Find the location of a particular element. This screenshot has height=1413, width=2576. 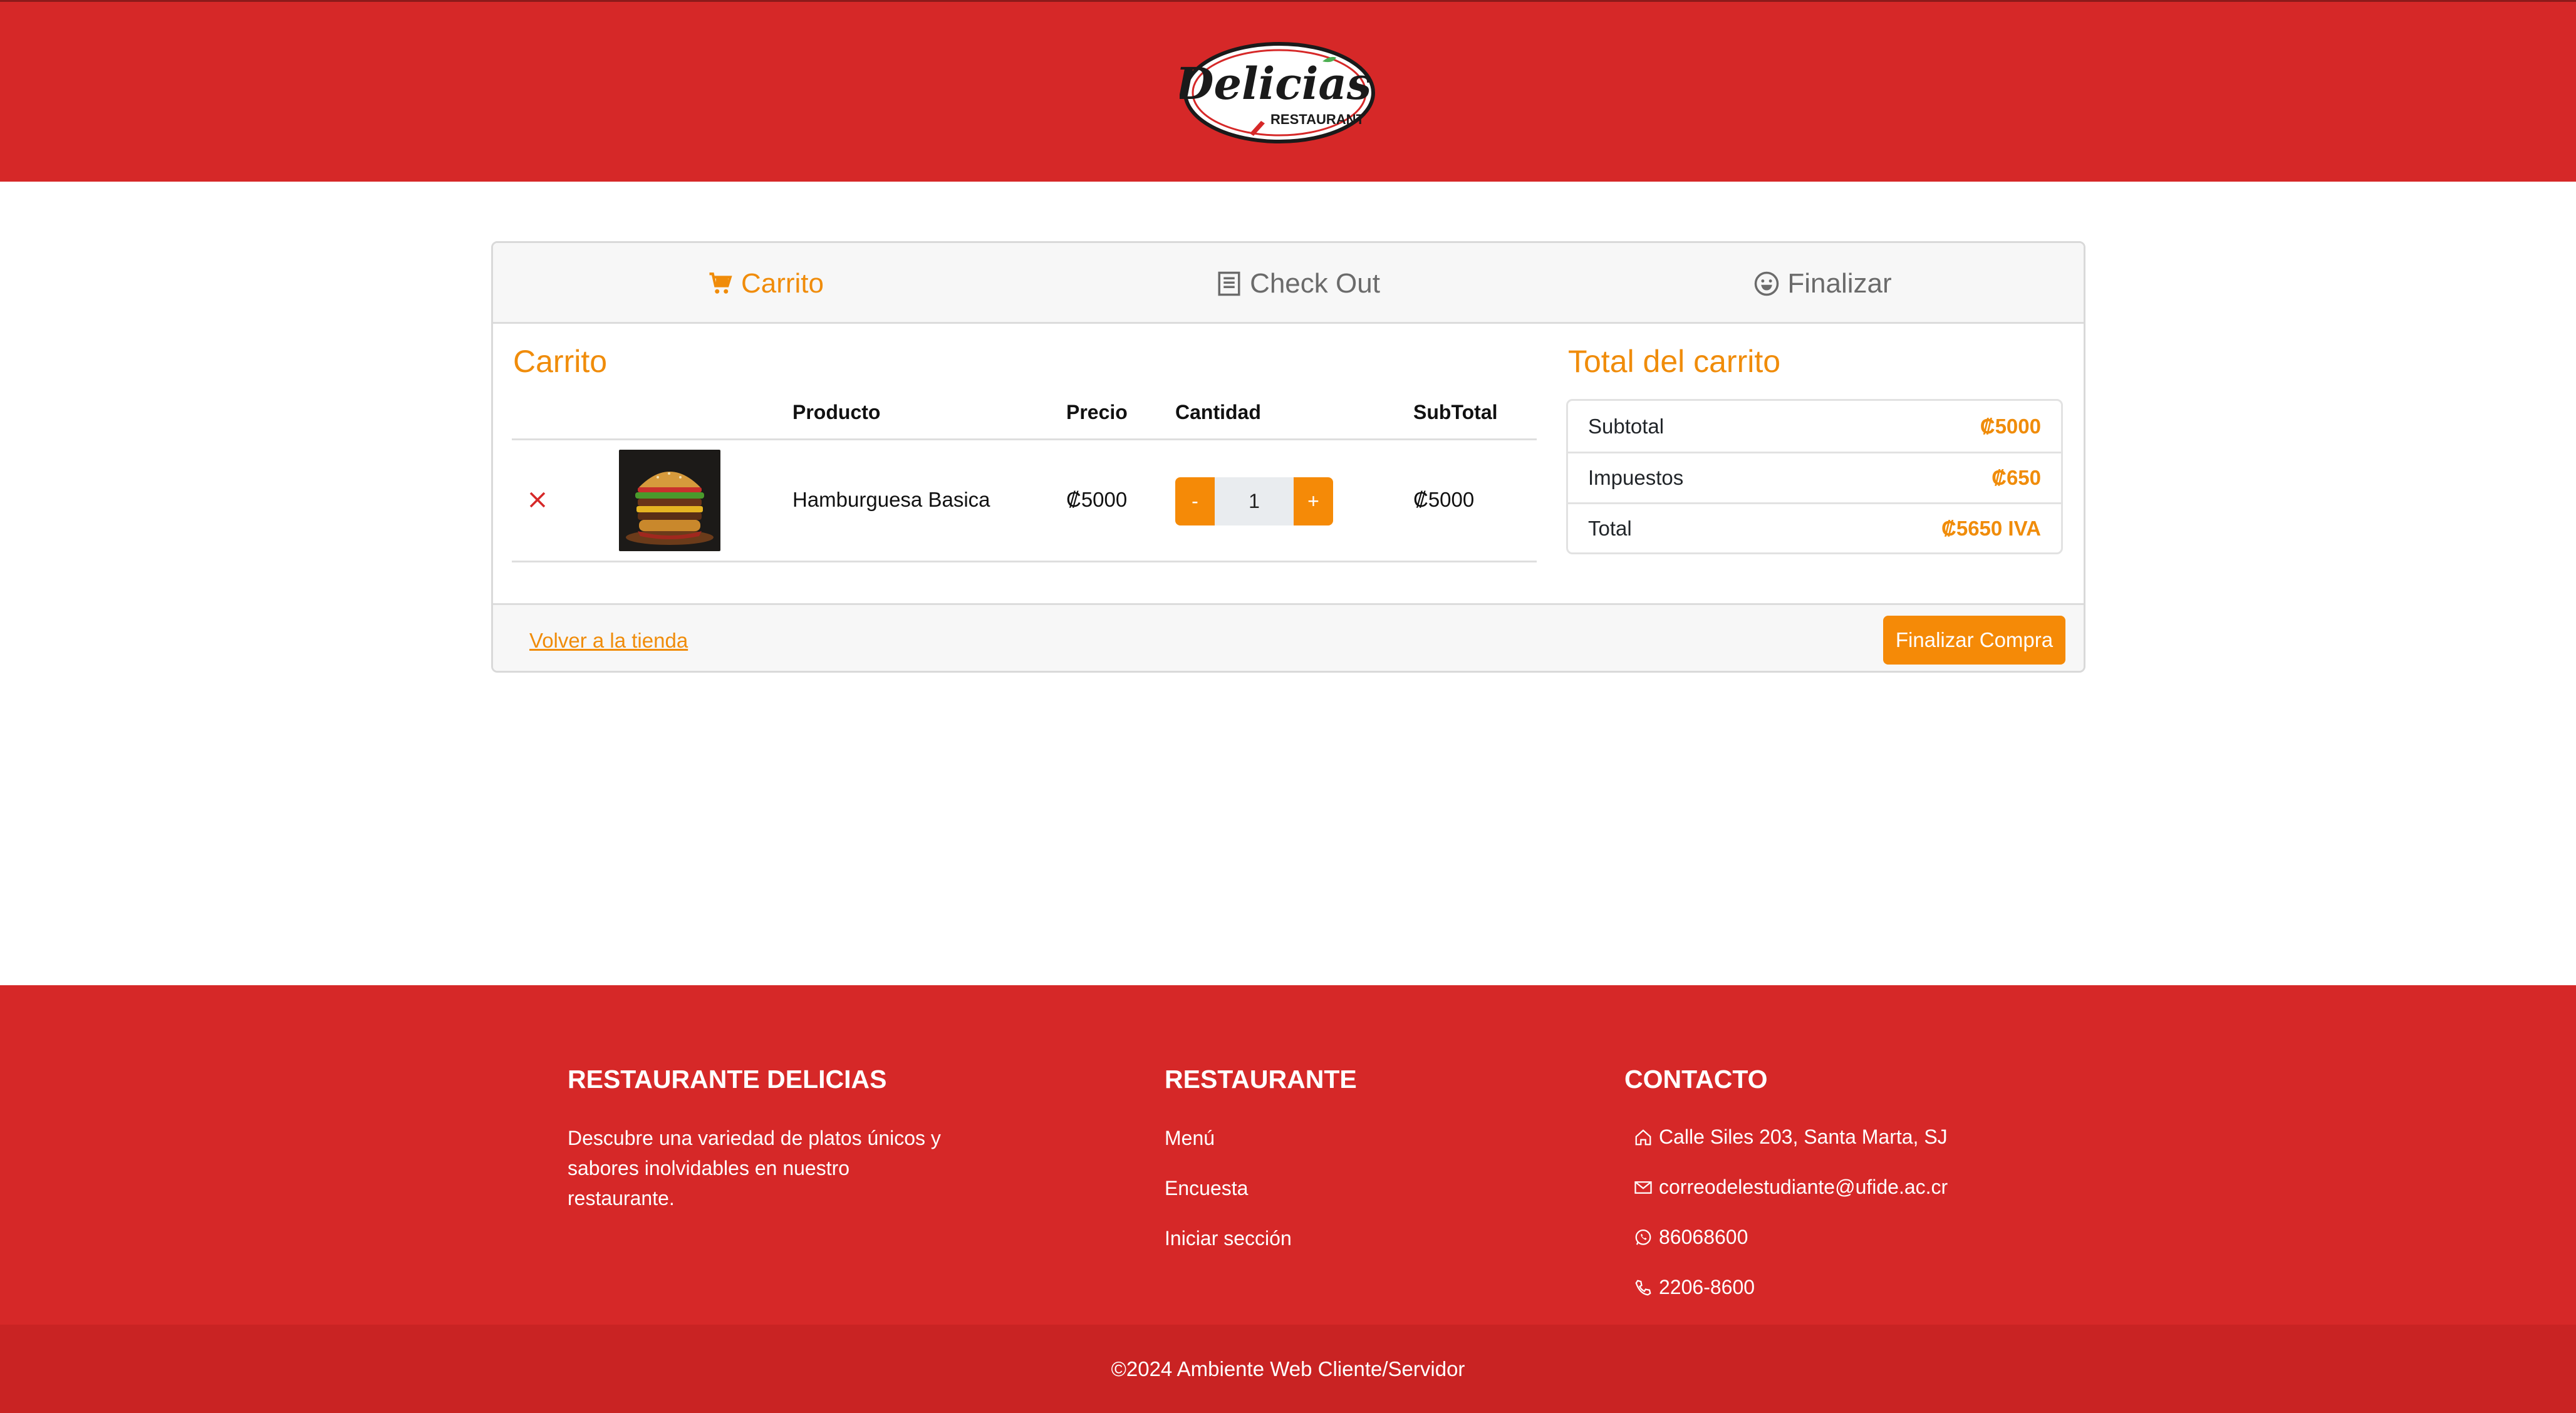

totals-value: ₡5000 is located at coordinates (2010, 426).